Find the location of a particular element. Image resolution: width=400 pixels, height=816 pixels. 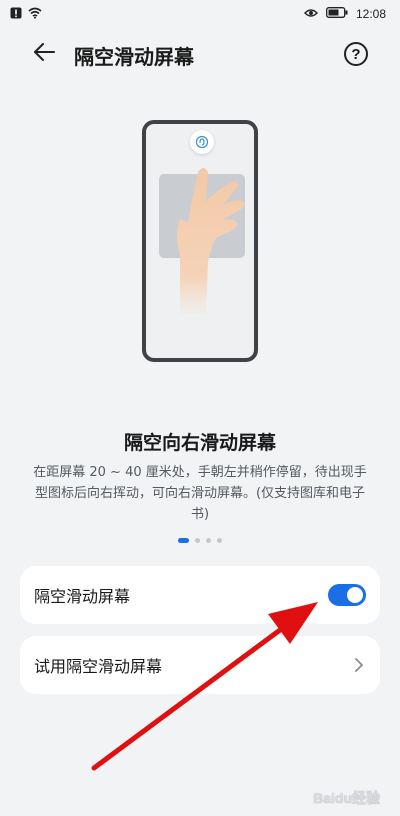

help-button: ? is located at coordinates (356, 54).